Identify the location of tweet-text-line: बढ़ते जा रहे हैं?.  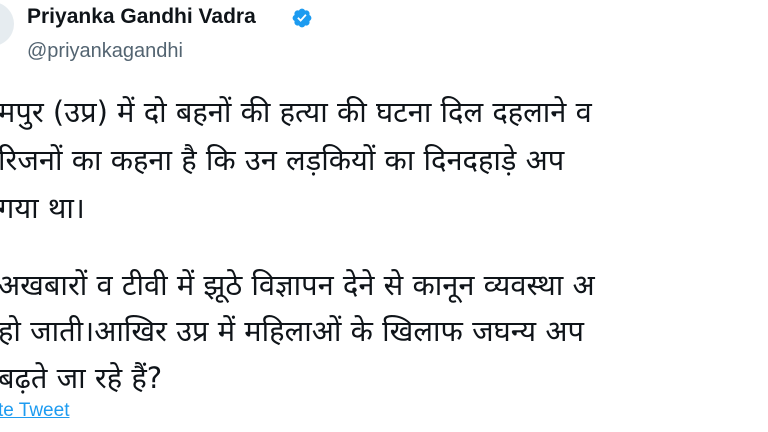
(81, 378).